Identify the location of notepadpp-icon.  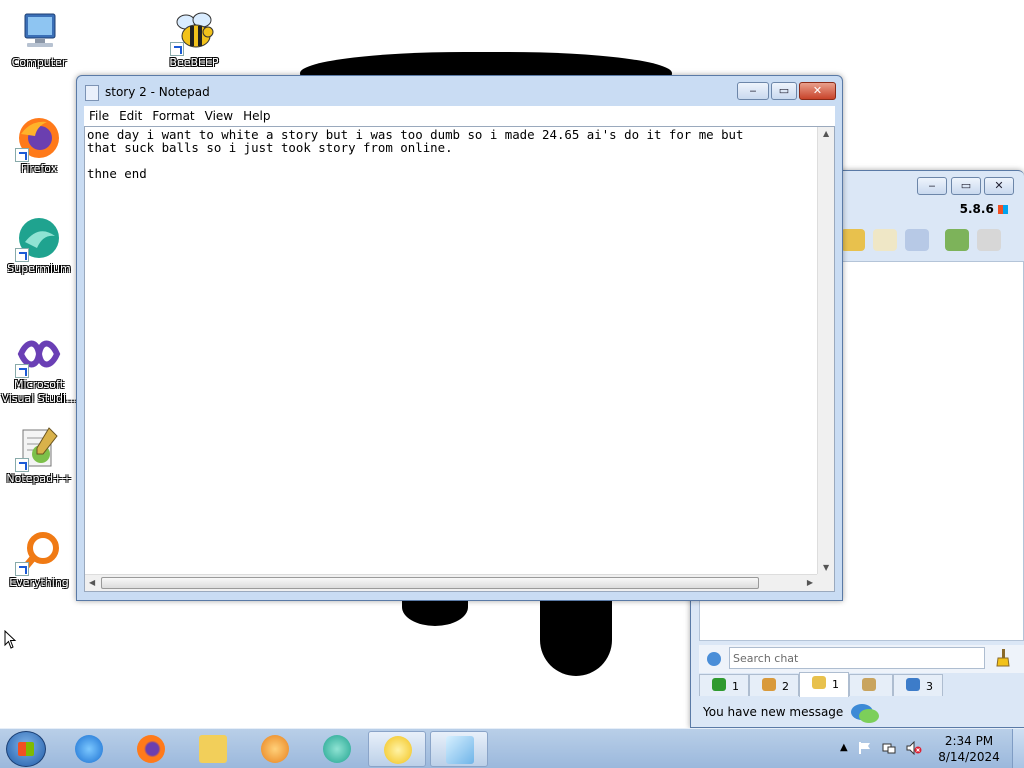
(39, 448).